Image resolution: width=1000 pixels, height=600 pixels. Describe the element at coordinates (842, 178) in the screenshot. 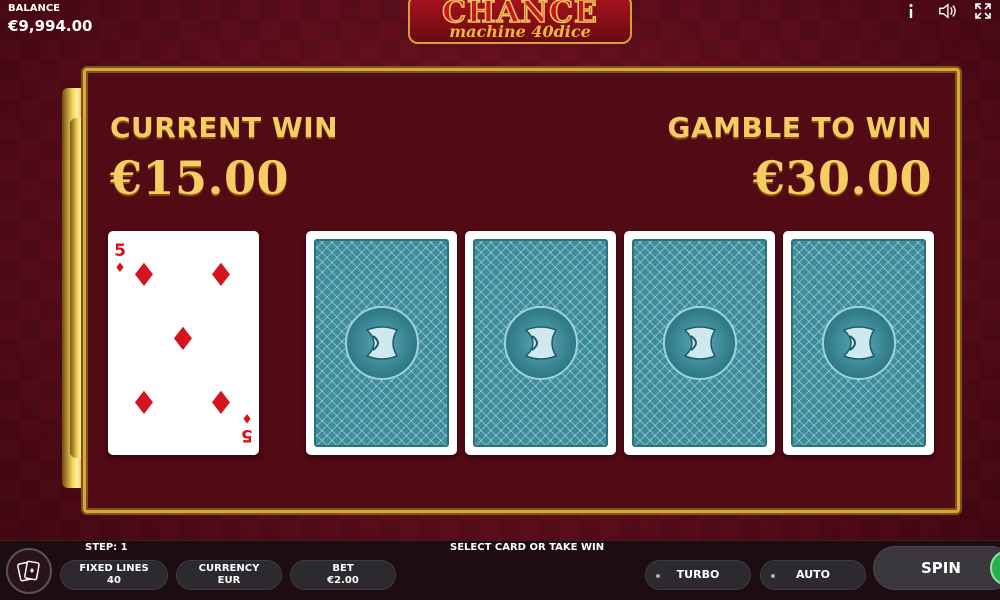

I see `gamble-to-win-value: €30.00` at that location.